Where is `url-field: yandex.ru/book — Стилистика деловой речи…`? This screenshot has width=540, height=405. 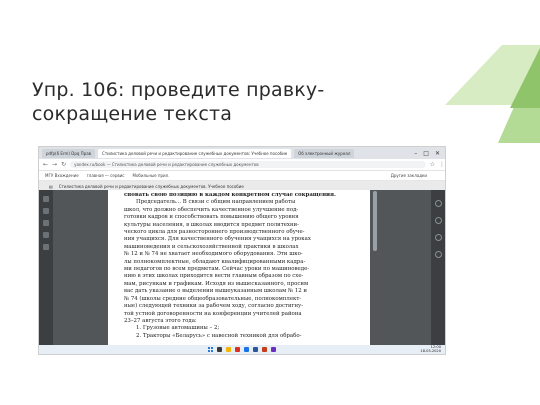 url-field: yandex.ru/book — Стилистика деловой речи… is located at coordinates (248, 164).